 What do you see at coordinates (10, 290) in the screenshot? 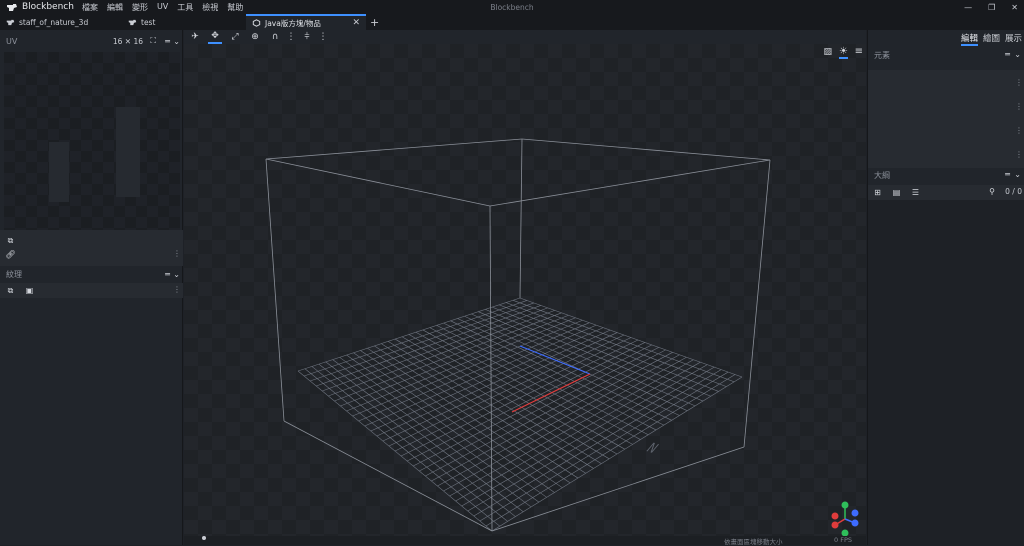
I see `import-texture-icon: ⧉` at bounding box center [10, 290].